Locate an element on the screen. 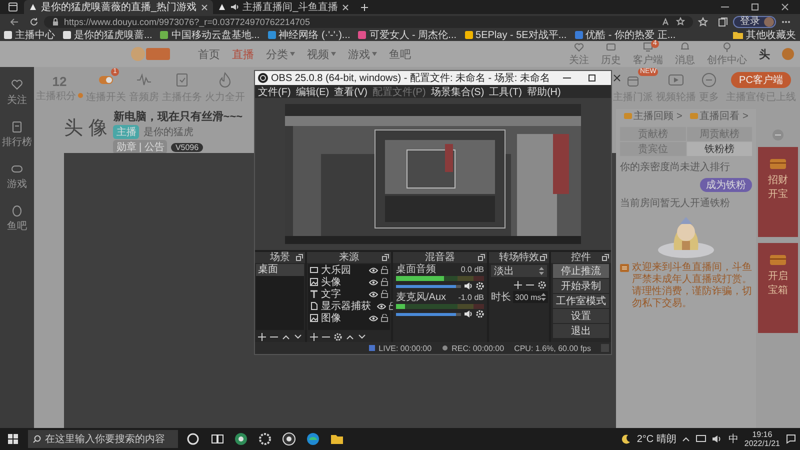 The height and width of the screenshot is (450, 800). menu-item: 查看(V) is located at coordinates (351, 91).